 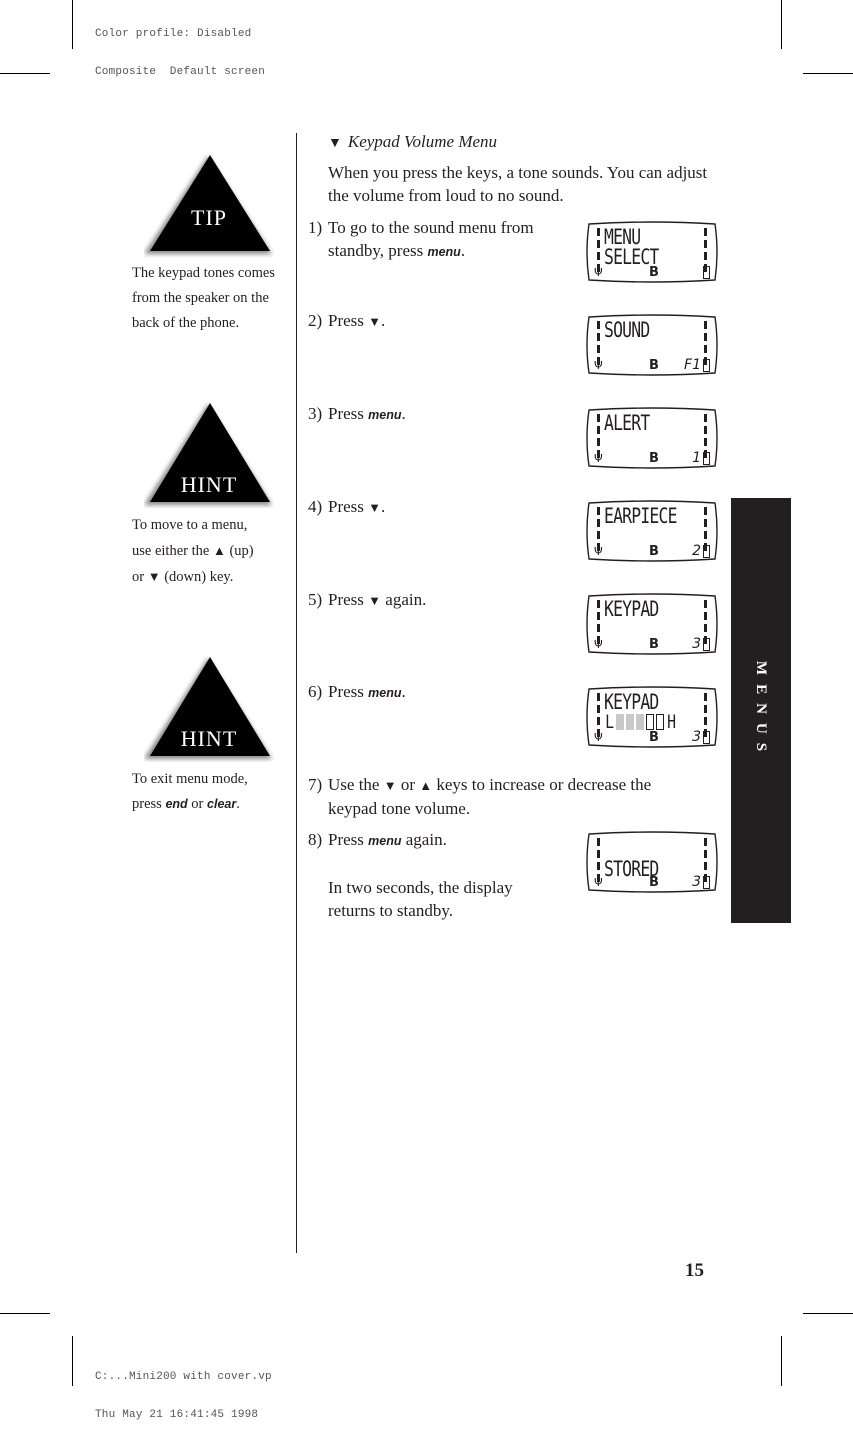 What do you see at coordinates (631, 257) in the screenshot?
I see `display-line2: SELECT` at bounding box center [631, 257].